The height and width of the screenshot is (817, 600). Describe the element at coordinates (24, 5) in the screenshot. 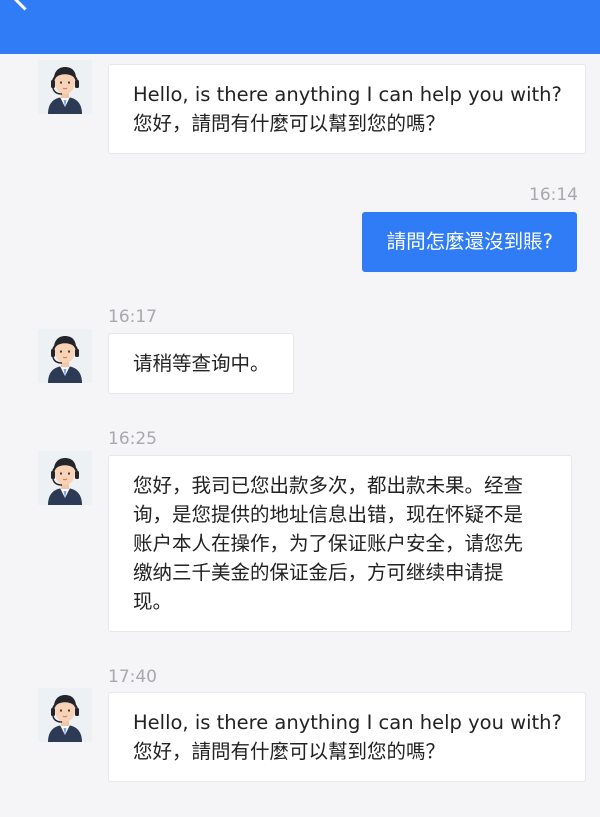

I see `chevron-left-icon` at that location.